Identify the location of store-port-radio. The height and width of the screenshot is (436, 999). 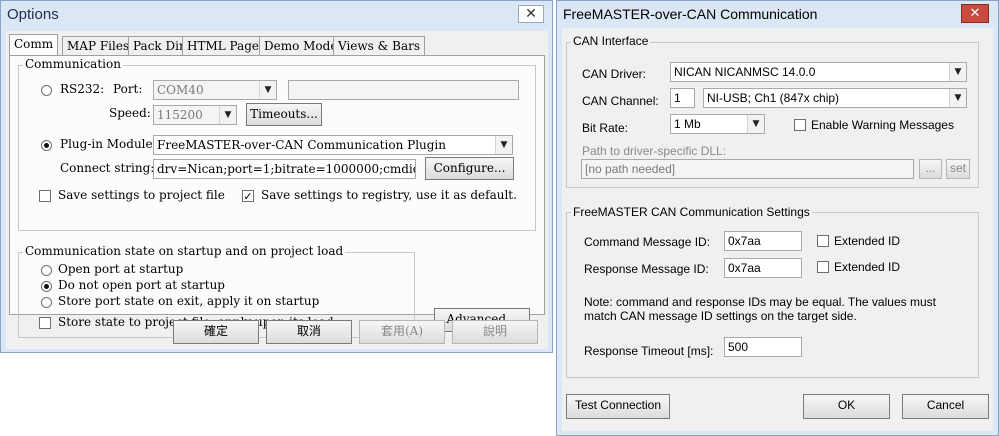
(46, 302).